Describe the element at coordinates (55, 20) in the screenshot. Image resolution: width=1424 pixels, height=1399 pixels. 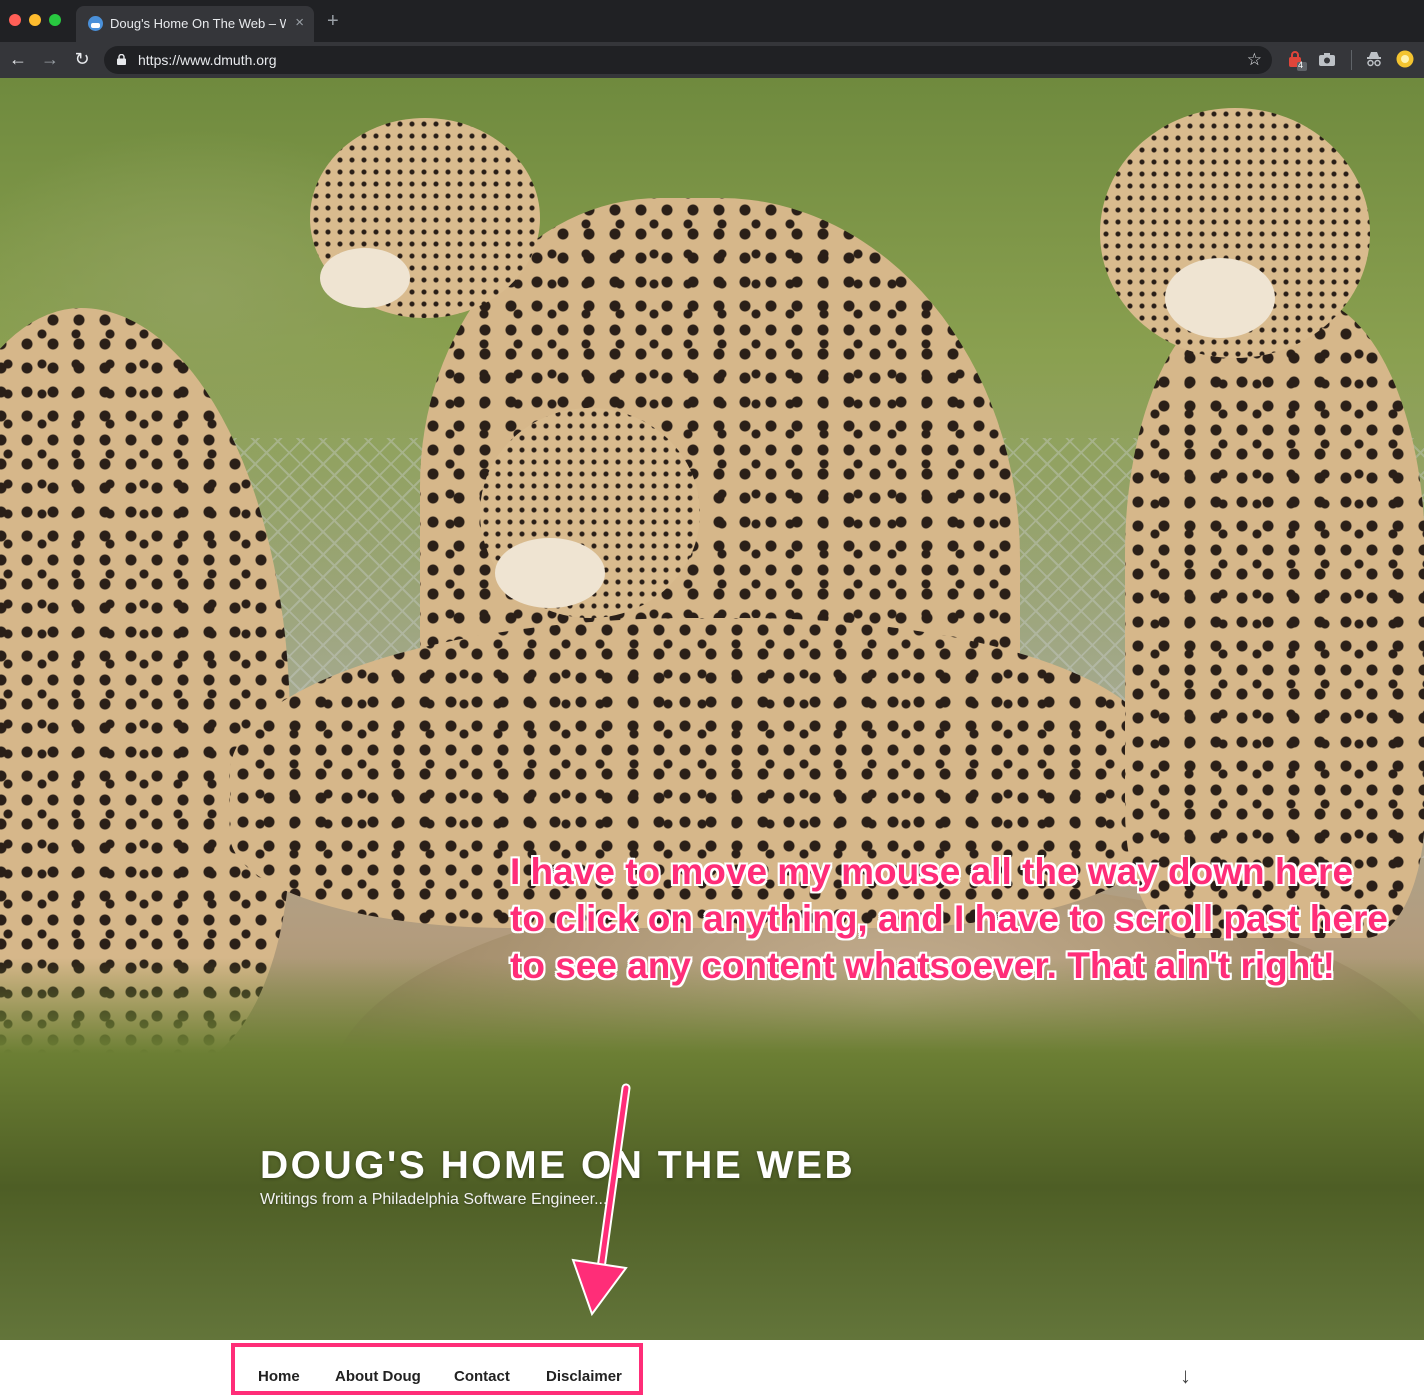
I see `window-zoom-button` at that location.